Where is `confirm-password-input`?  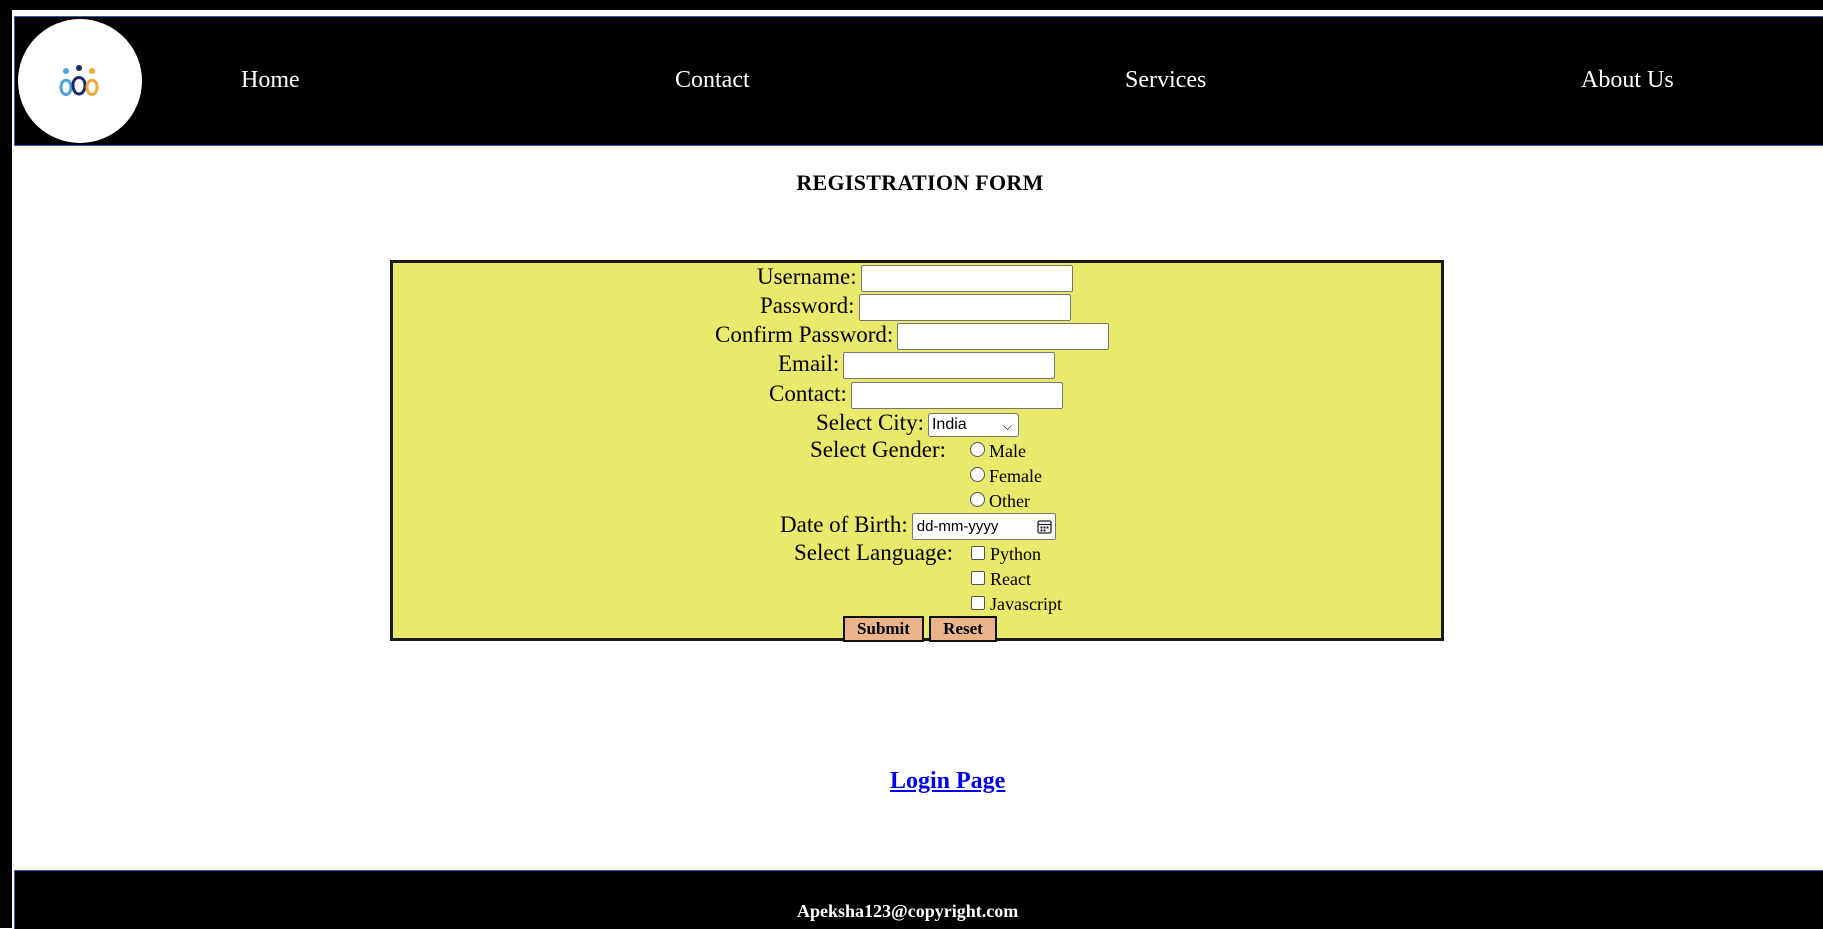 confirm-password-input is located at coordinates (1003, 337).